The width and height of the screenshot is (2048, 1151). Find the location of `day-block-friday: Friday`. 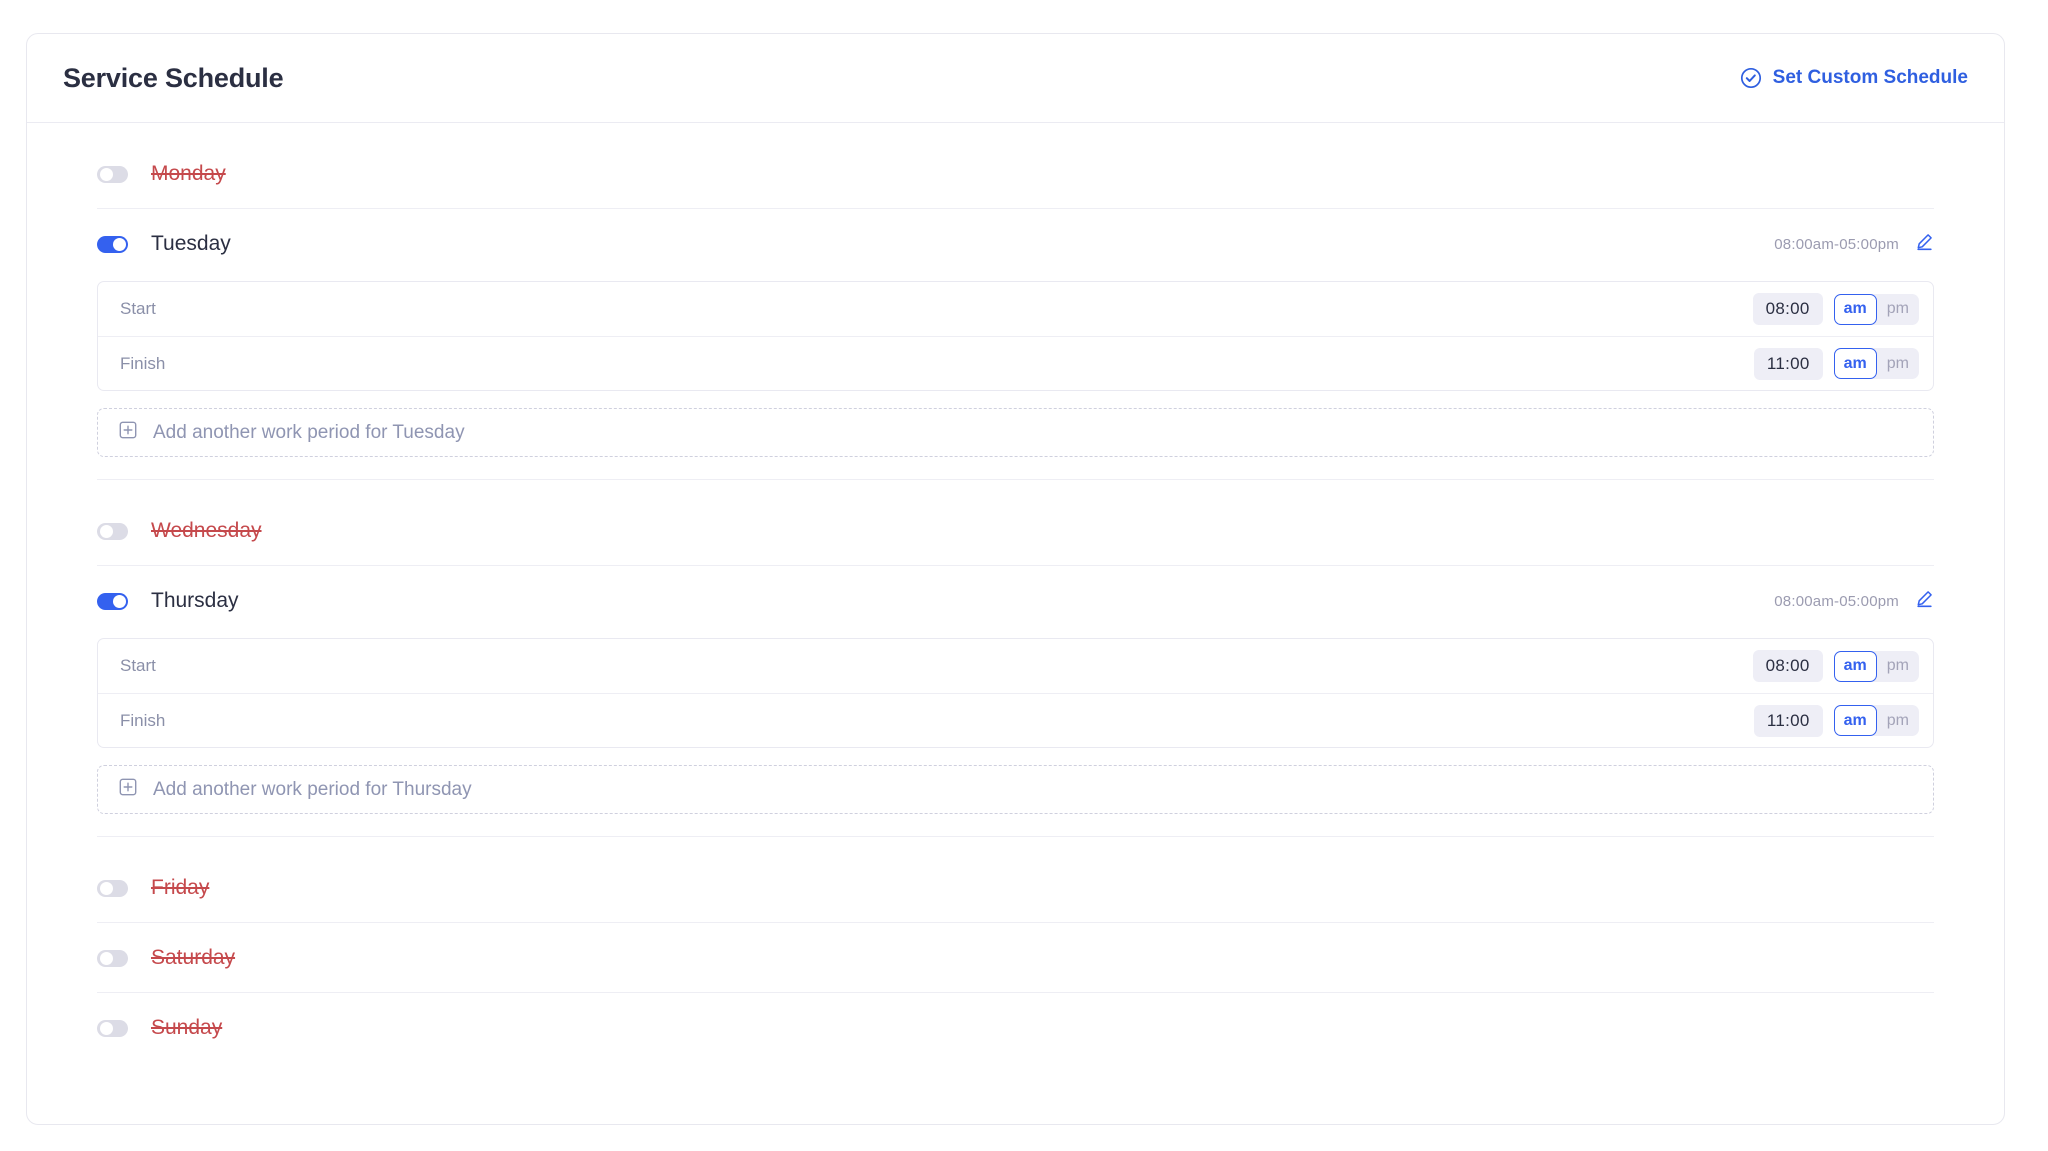

day-block-friday: Friday is located at coordinates (1015, 888).